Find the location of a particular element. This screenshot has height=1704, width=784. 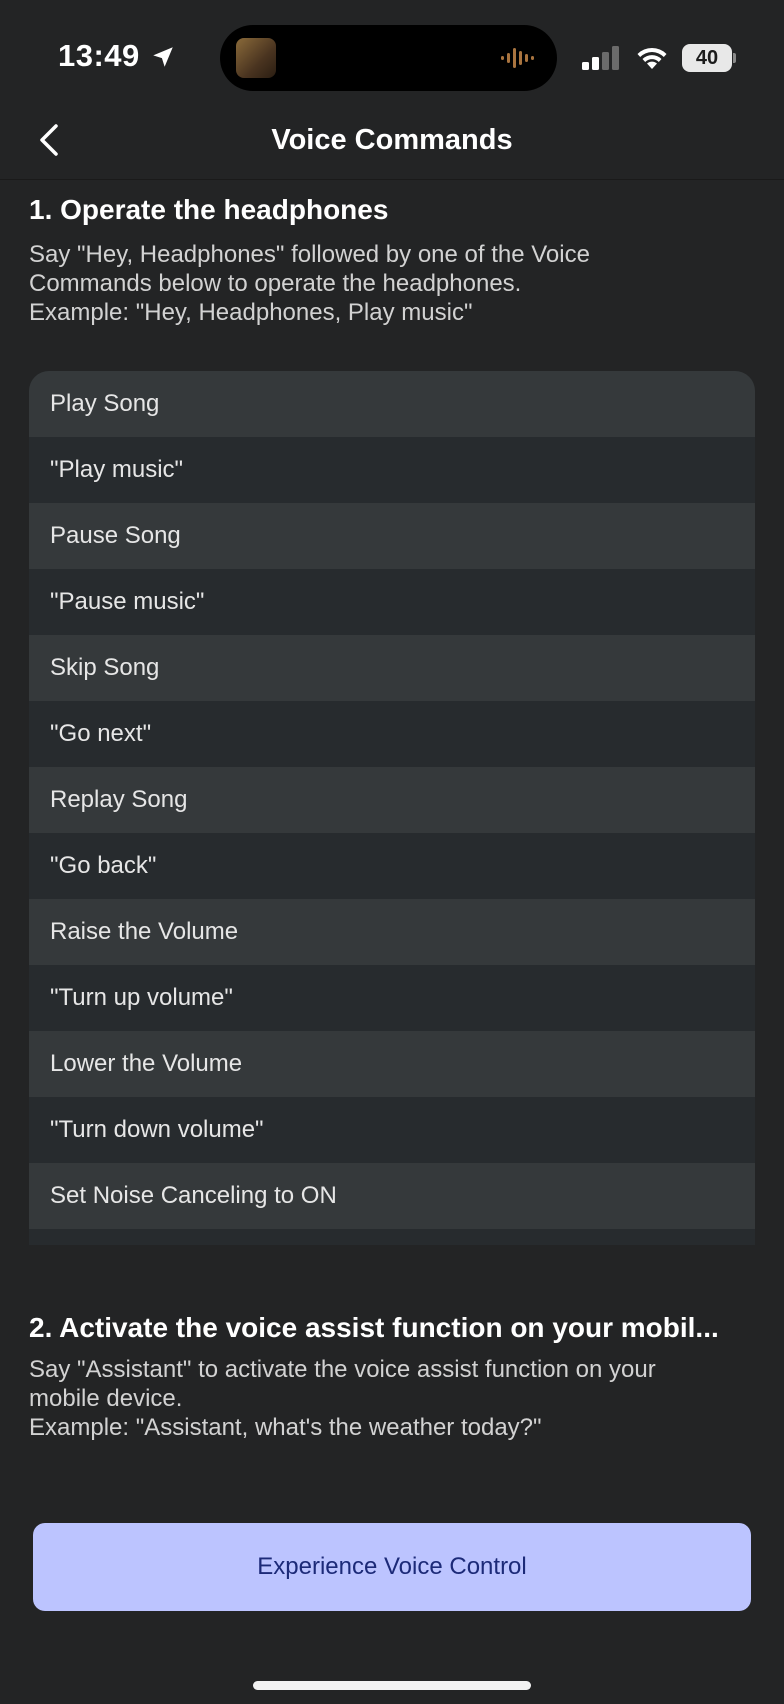

status-bar: 13:49 40 is located at coordinates (392, 50).